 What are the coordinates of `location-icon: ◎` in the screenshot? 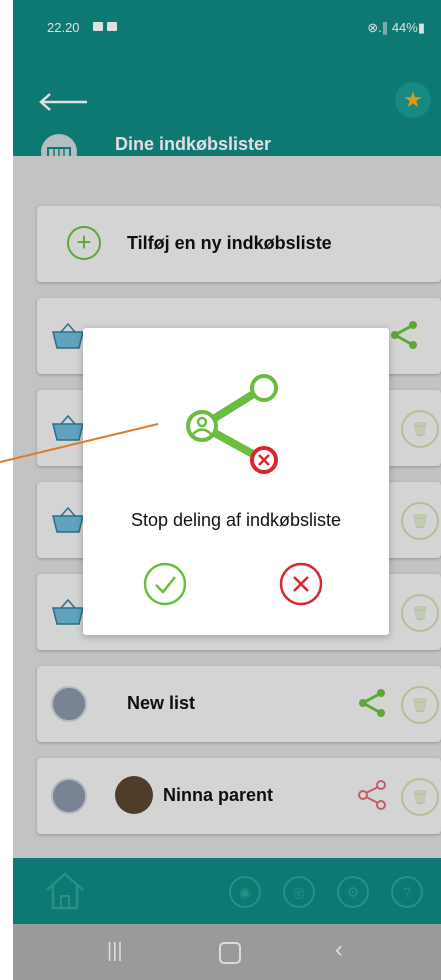 It's located at (299, 892).